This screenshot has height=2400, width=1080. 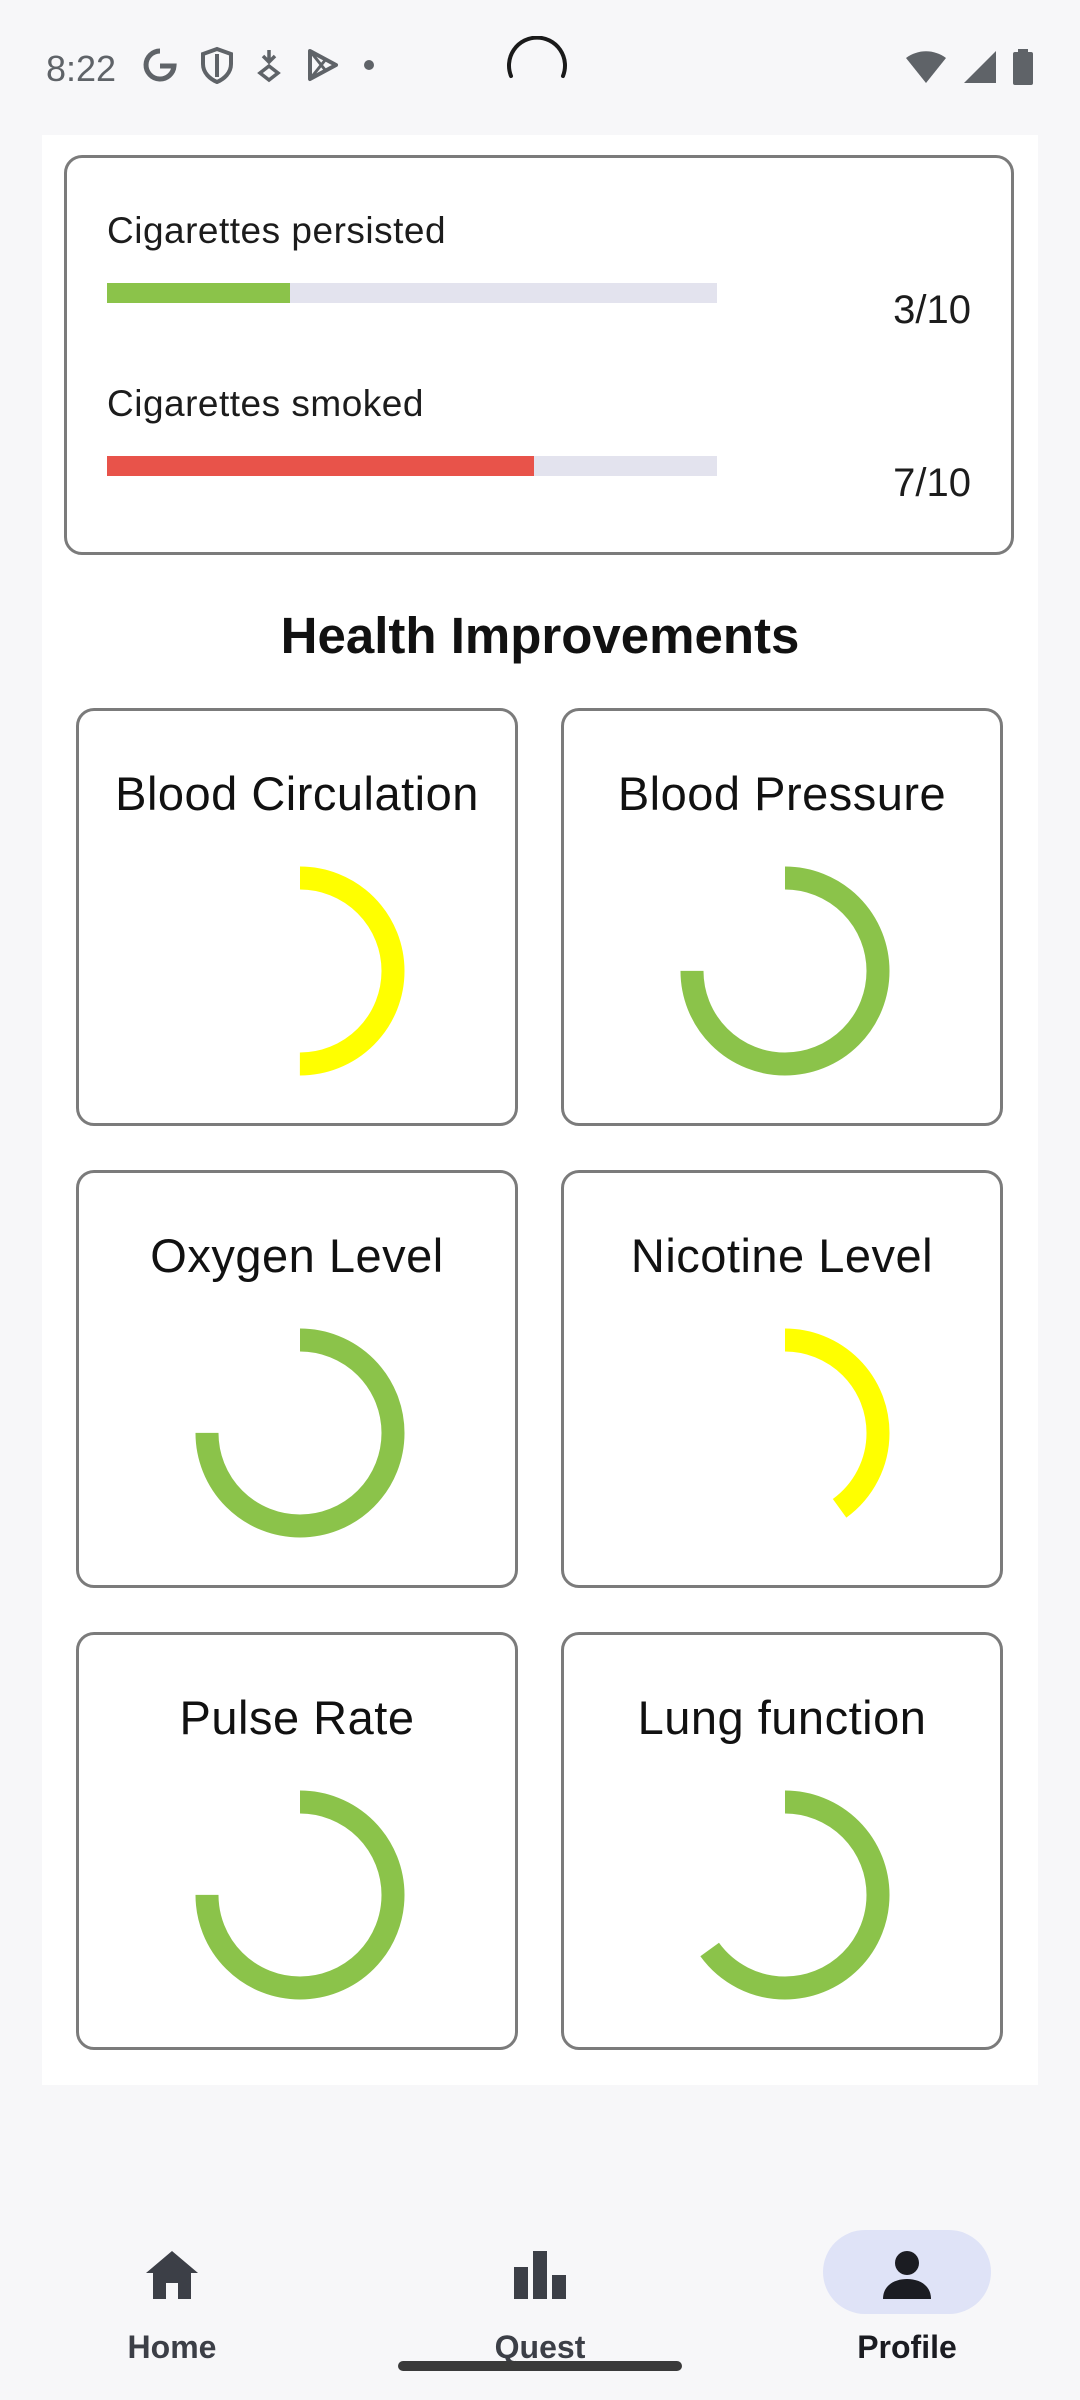 I want to click on status-time: 8:22, so click(x=81, y=68).